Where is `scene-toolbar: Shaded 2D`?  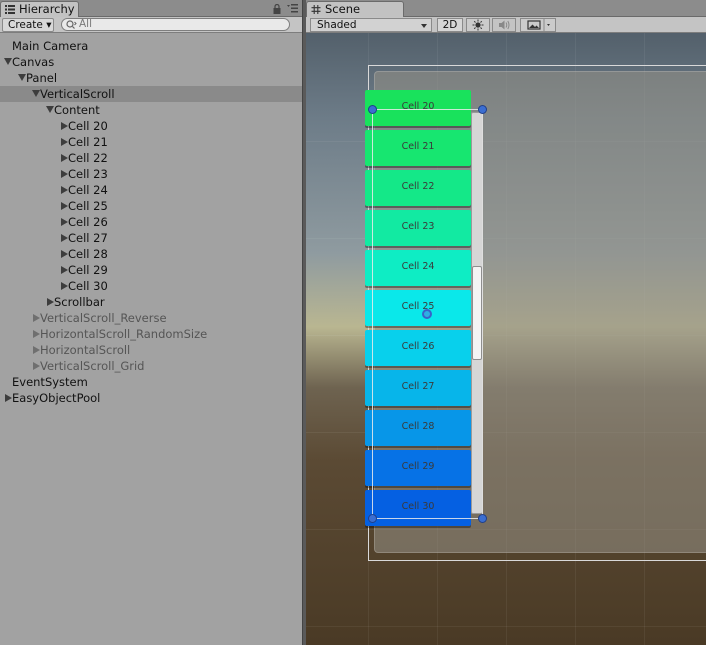
scene-toolbar: Shaded 2D is located at coordinates (506, 25).